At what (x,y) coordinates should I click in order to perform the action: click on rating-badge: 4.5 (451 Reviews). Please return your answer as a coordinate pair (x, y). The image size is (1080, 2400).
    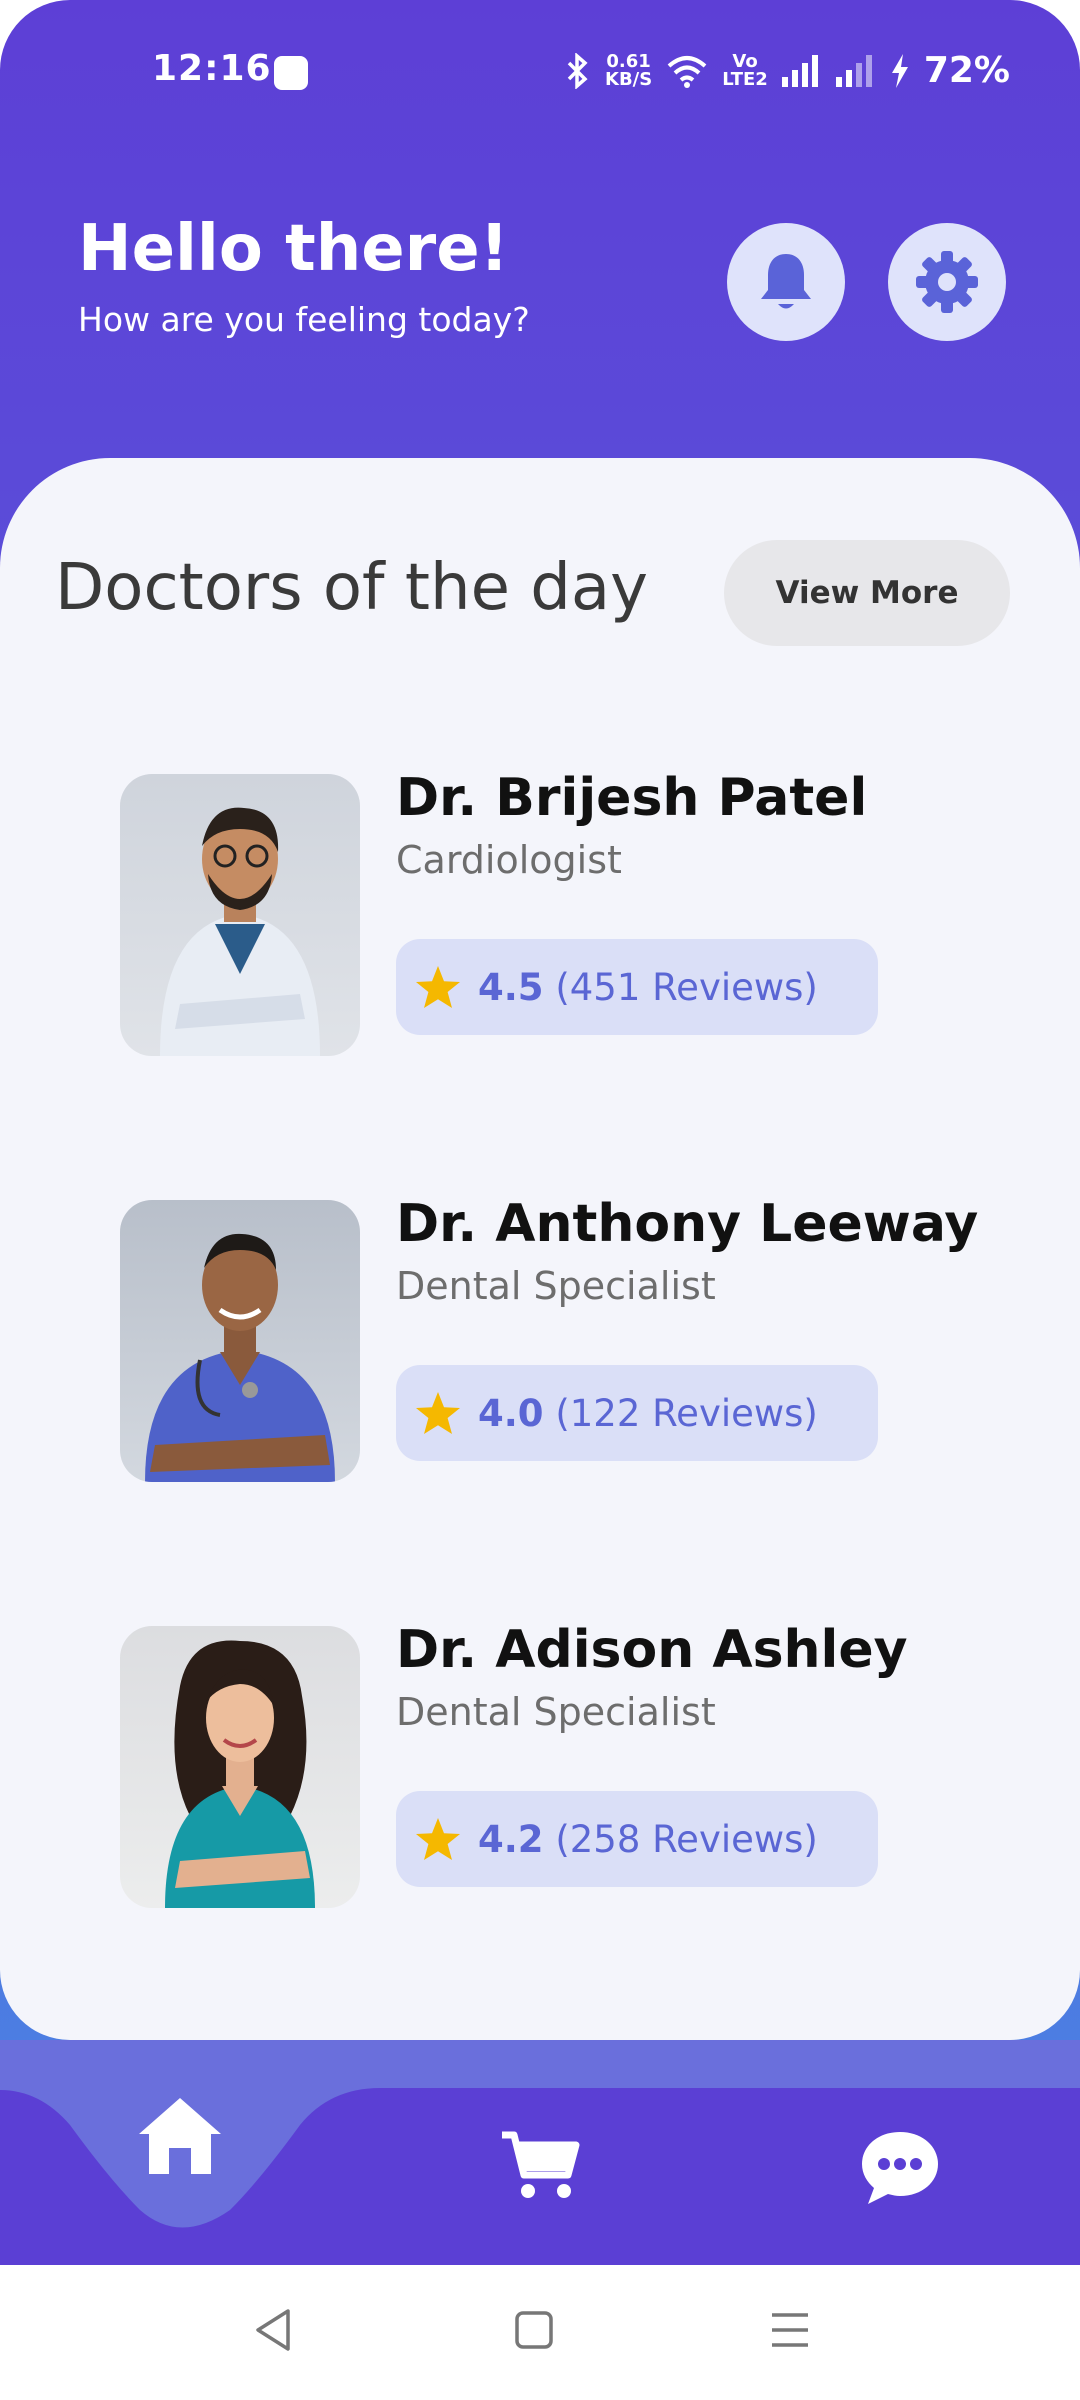
    Looking at the image, I should click on (637, 987).